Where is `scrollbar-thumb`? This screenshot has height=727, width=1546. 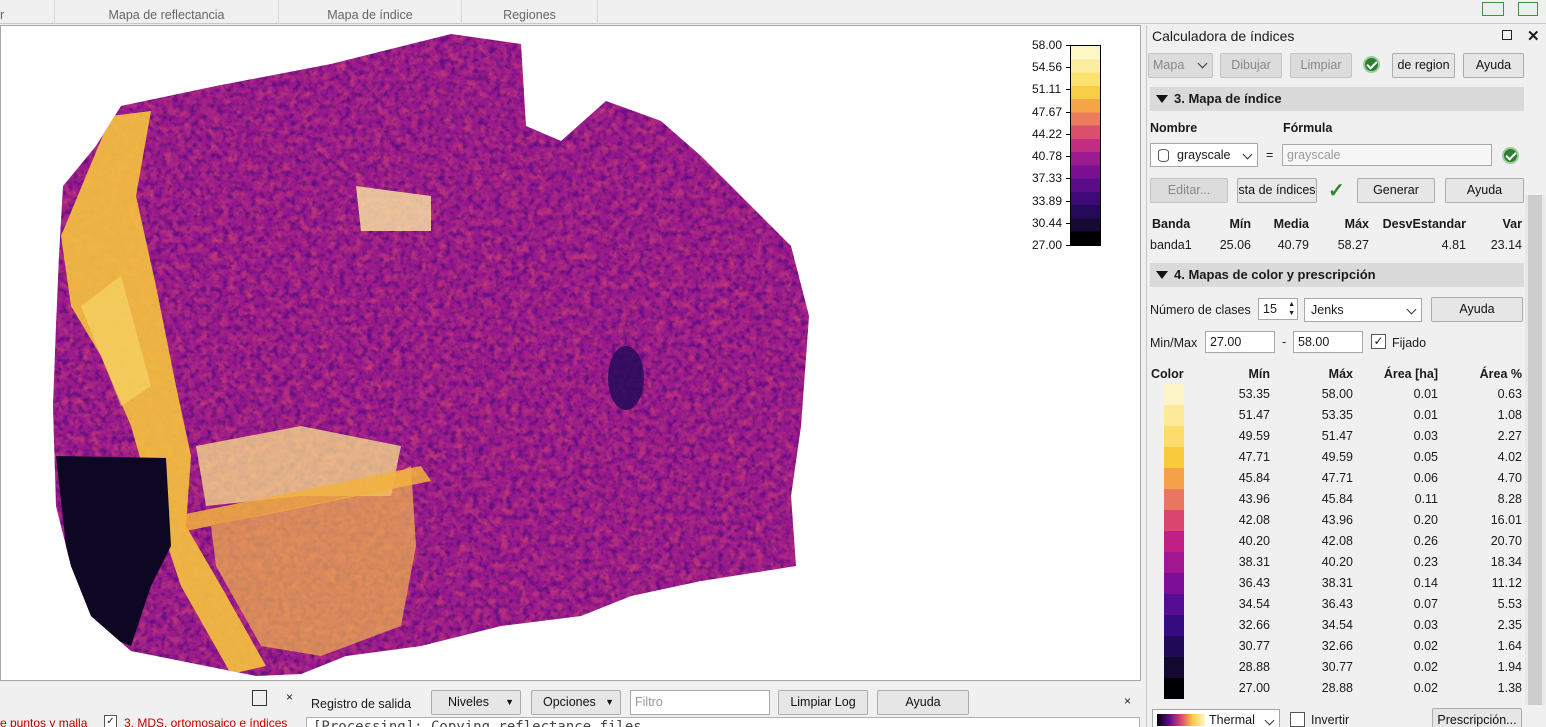 scrollbar-thumb is located at coordinates (1535, 450).